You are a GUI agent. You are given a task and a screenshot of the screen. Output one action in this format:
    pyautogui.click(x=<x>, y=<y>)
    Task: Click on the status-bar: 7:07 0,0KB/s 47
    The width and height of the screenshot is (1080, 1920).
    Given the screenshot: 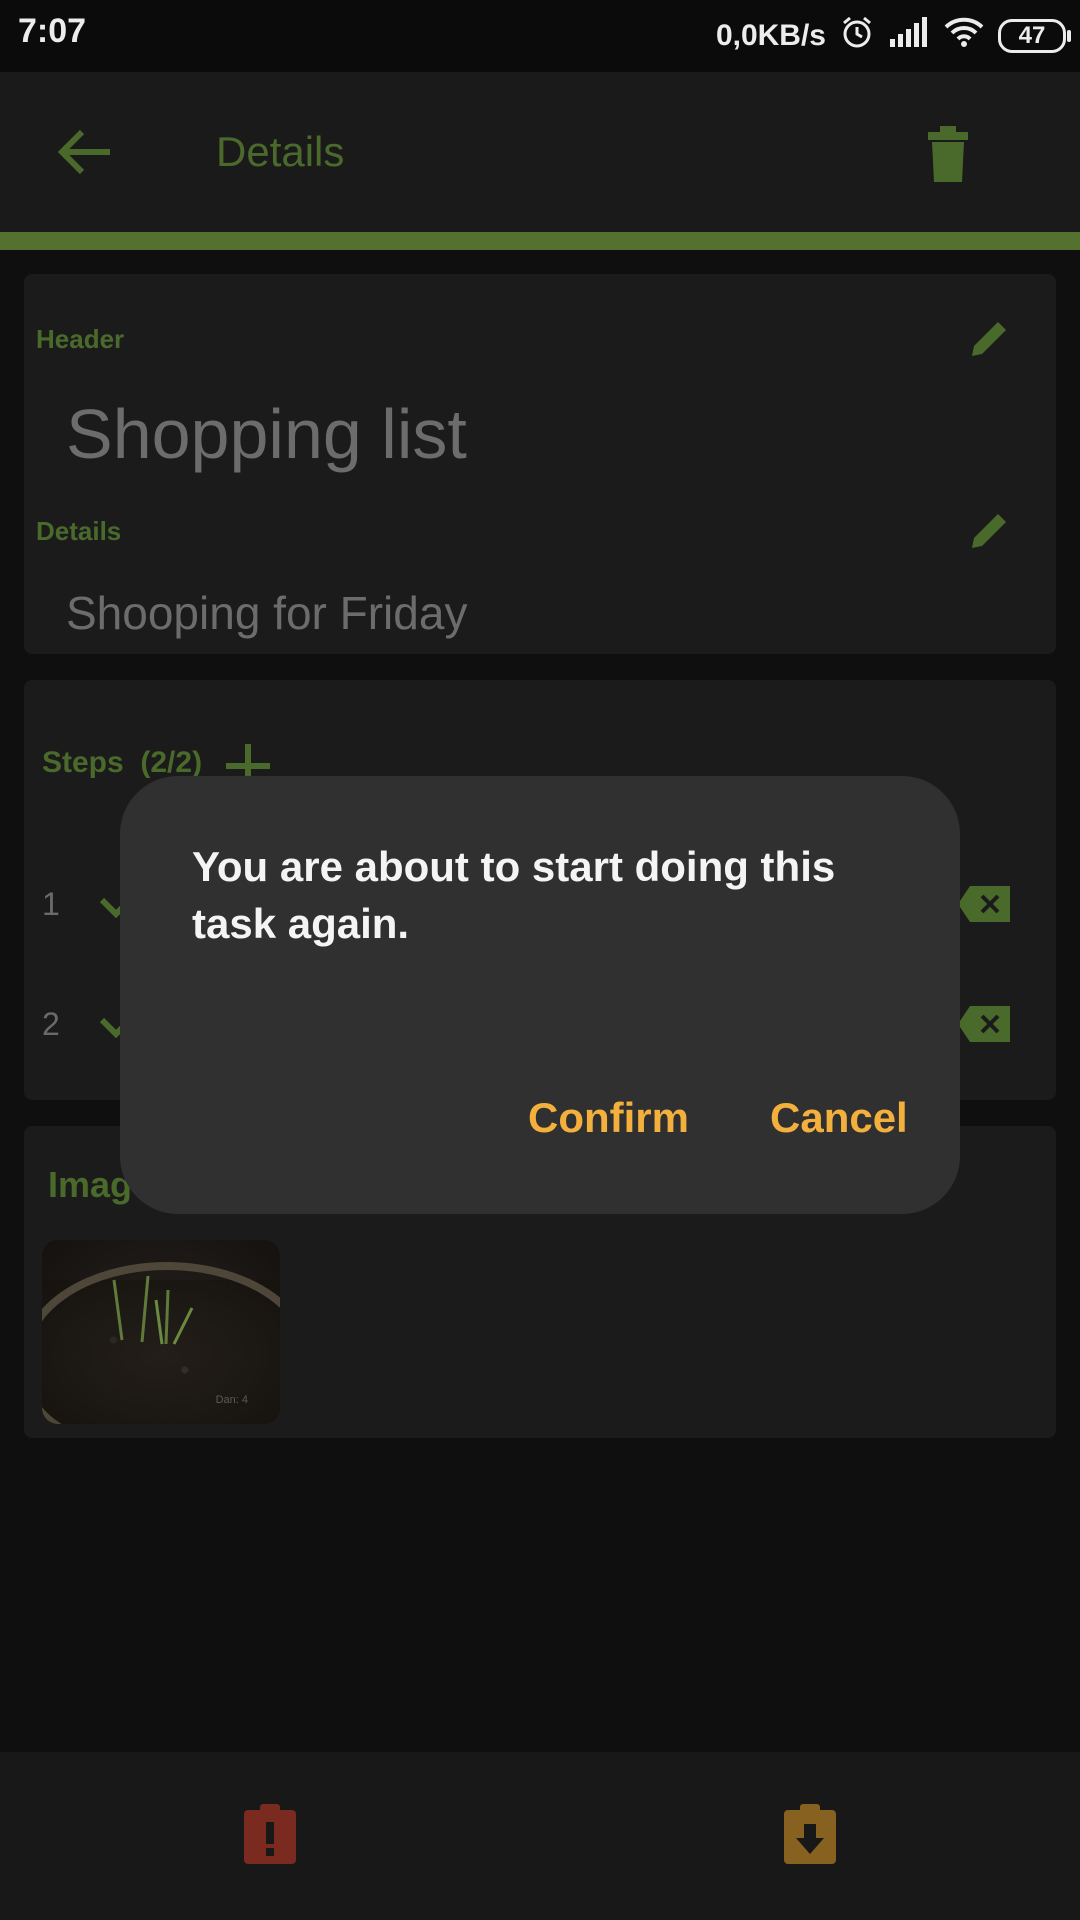 What is the action you would take?
    pyautogui.click(x=540, y=36)
    